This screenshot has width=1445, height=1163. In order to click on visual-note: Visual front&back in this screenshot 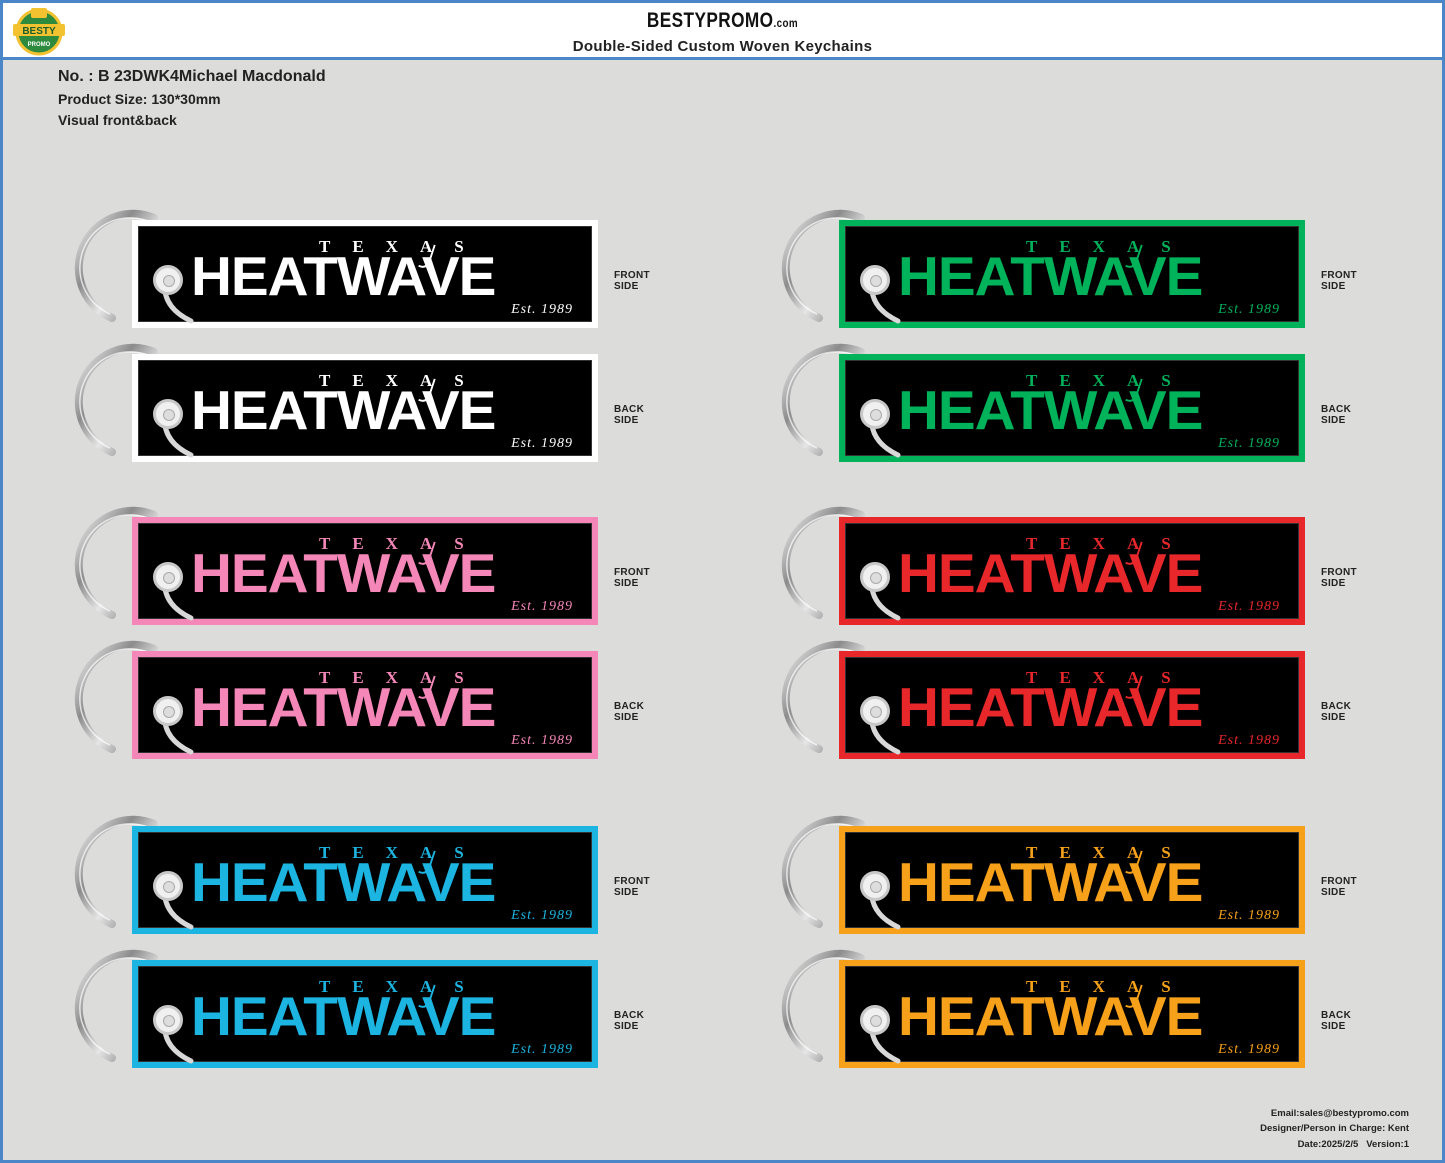, I will do `click(117, 120)`.